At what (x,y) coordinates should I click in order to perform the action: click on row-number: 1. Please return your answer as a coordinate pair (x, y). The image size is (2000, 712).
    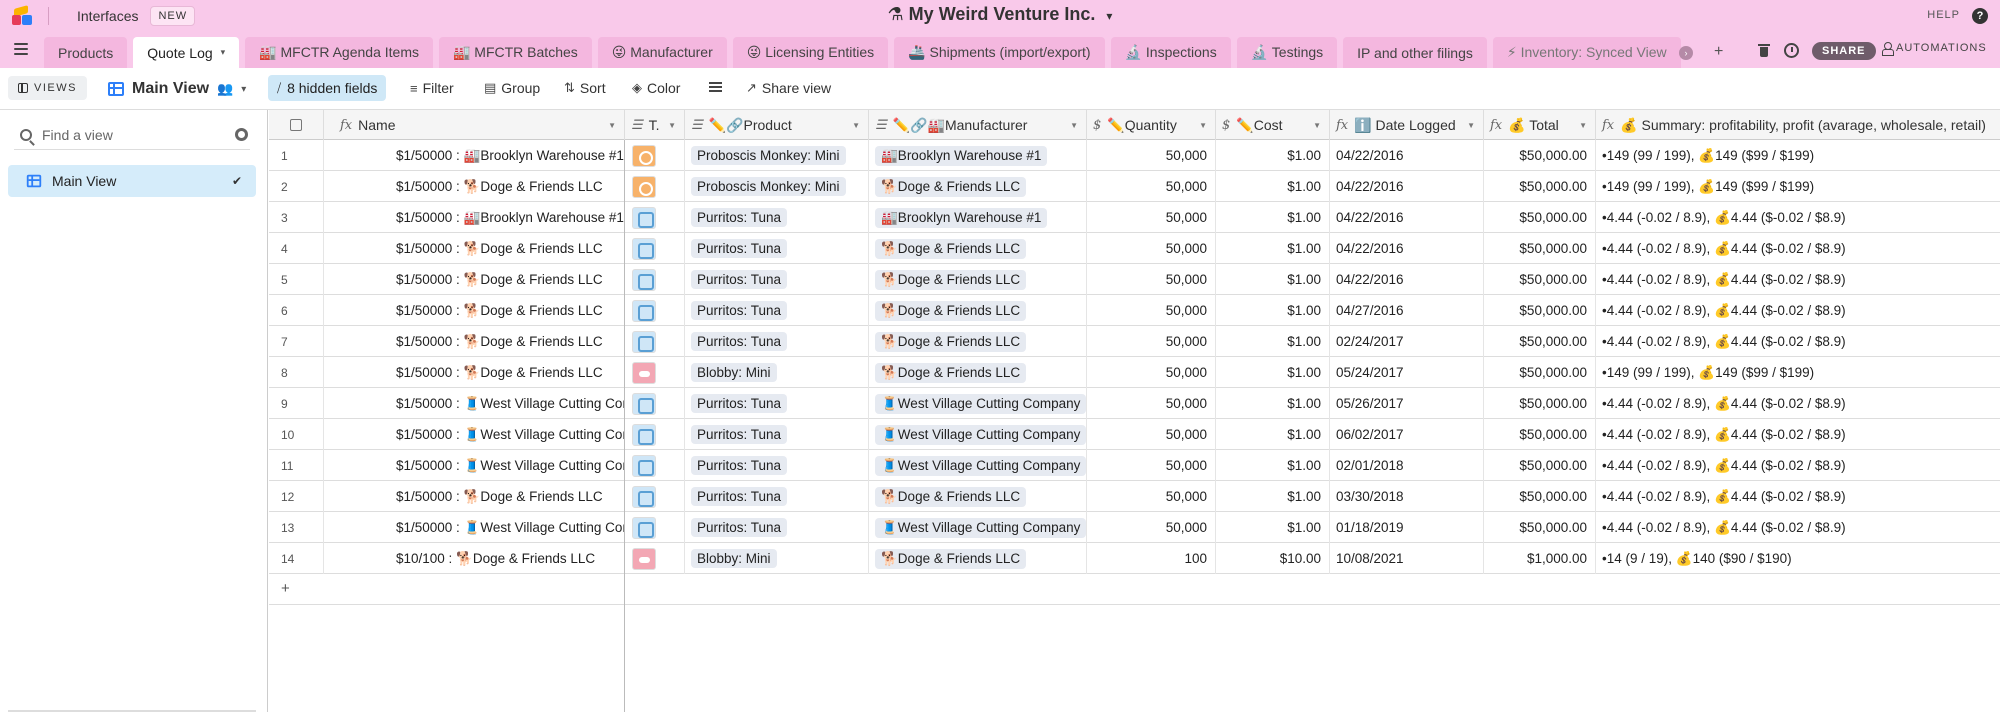
    Looking at the image, I should click on (296, 155).